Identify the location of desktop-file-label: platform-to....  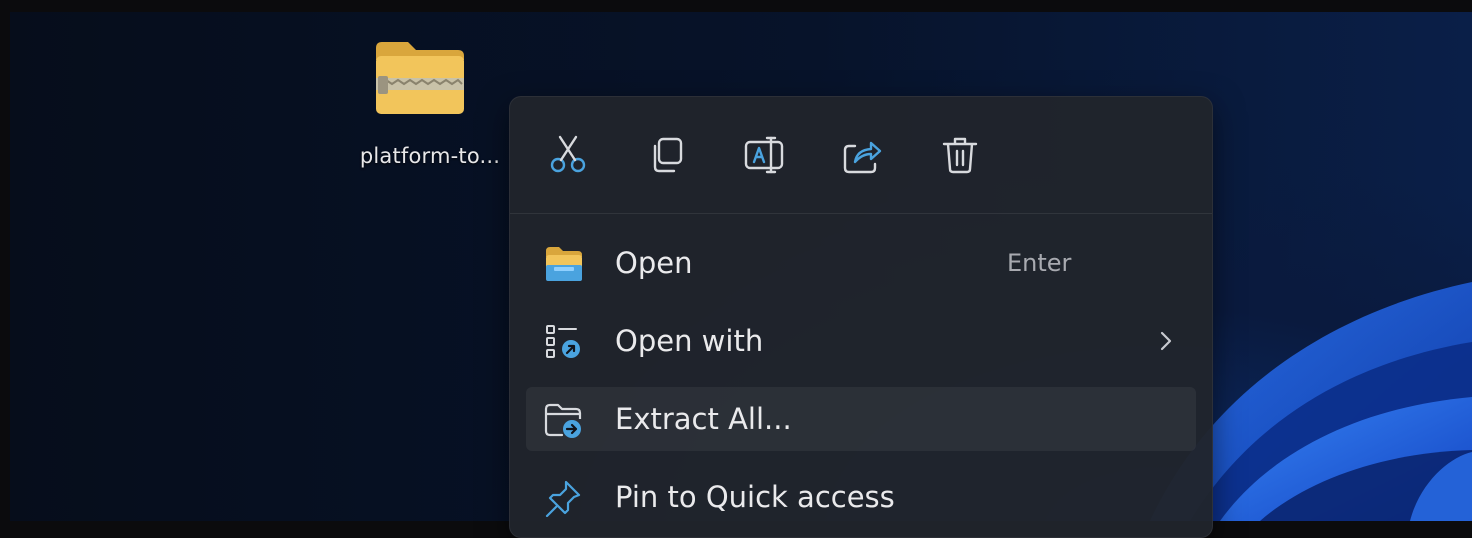
(430, 156).